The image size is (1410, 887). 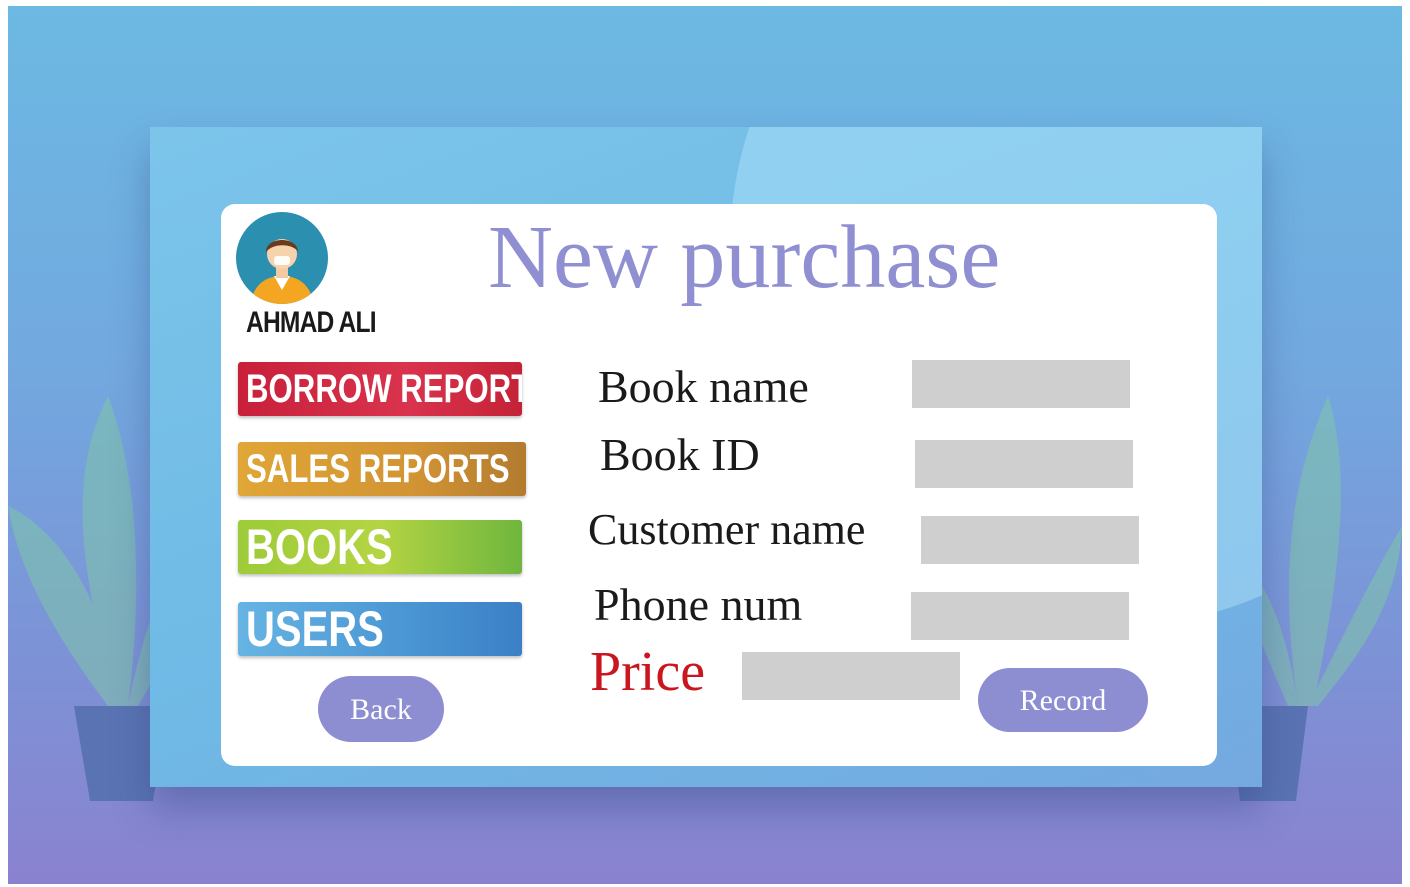 What do you see at coordinates (851, 676) in the screenshot?
I see `price-field` at bounding box center [851, 676].